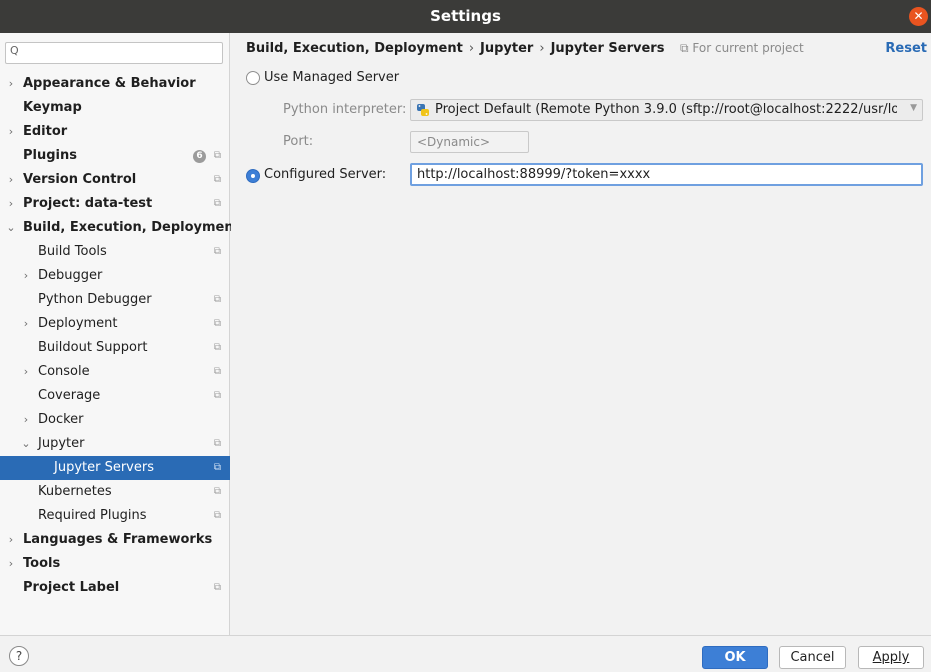  I want to click on sidebar-item-label: Docker, so click(61, 419).